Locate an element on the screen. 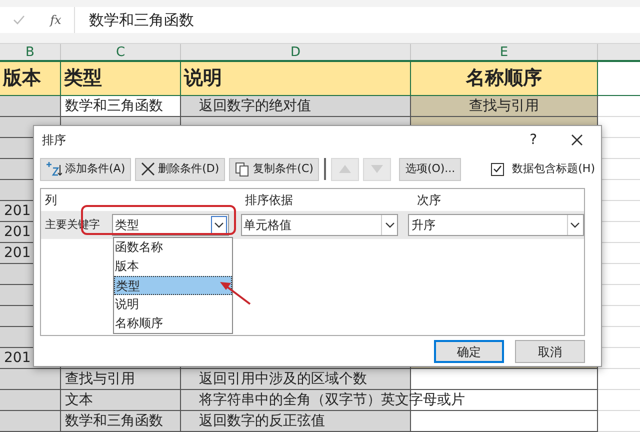  grid-header: 排序依据 is located at coordinates (269, 200).